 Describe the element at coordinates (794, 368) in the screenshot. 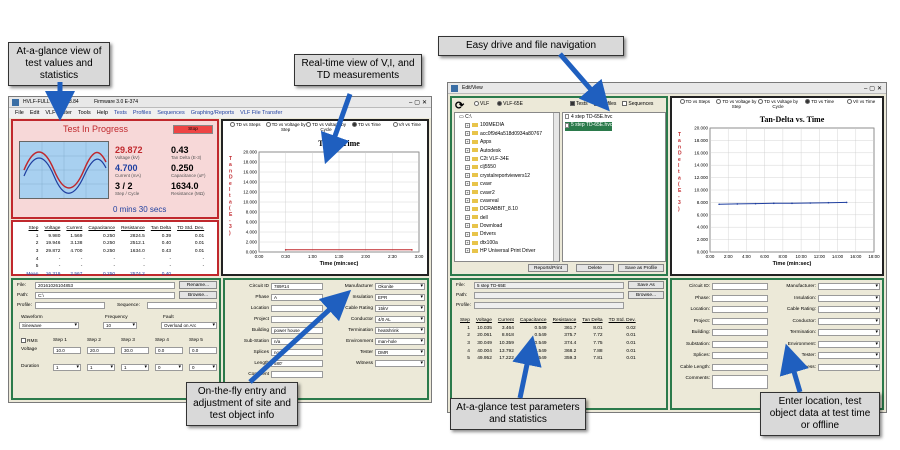

I see `arrow-enter-location` at that location.